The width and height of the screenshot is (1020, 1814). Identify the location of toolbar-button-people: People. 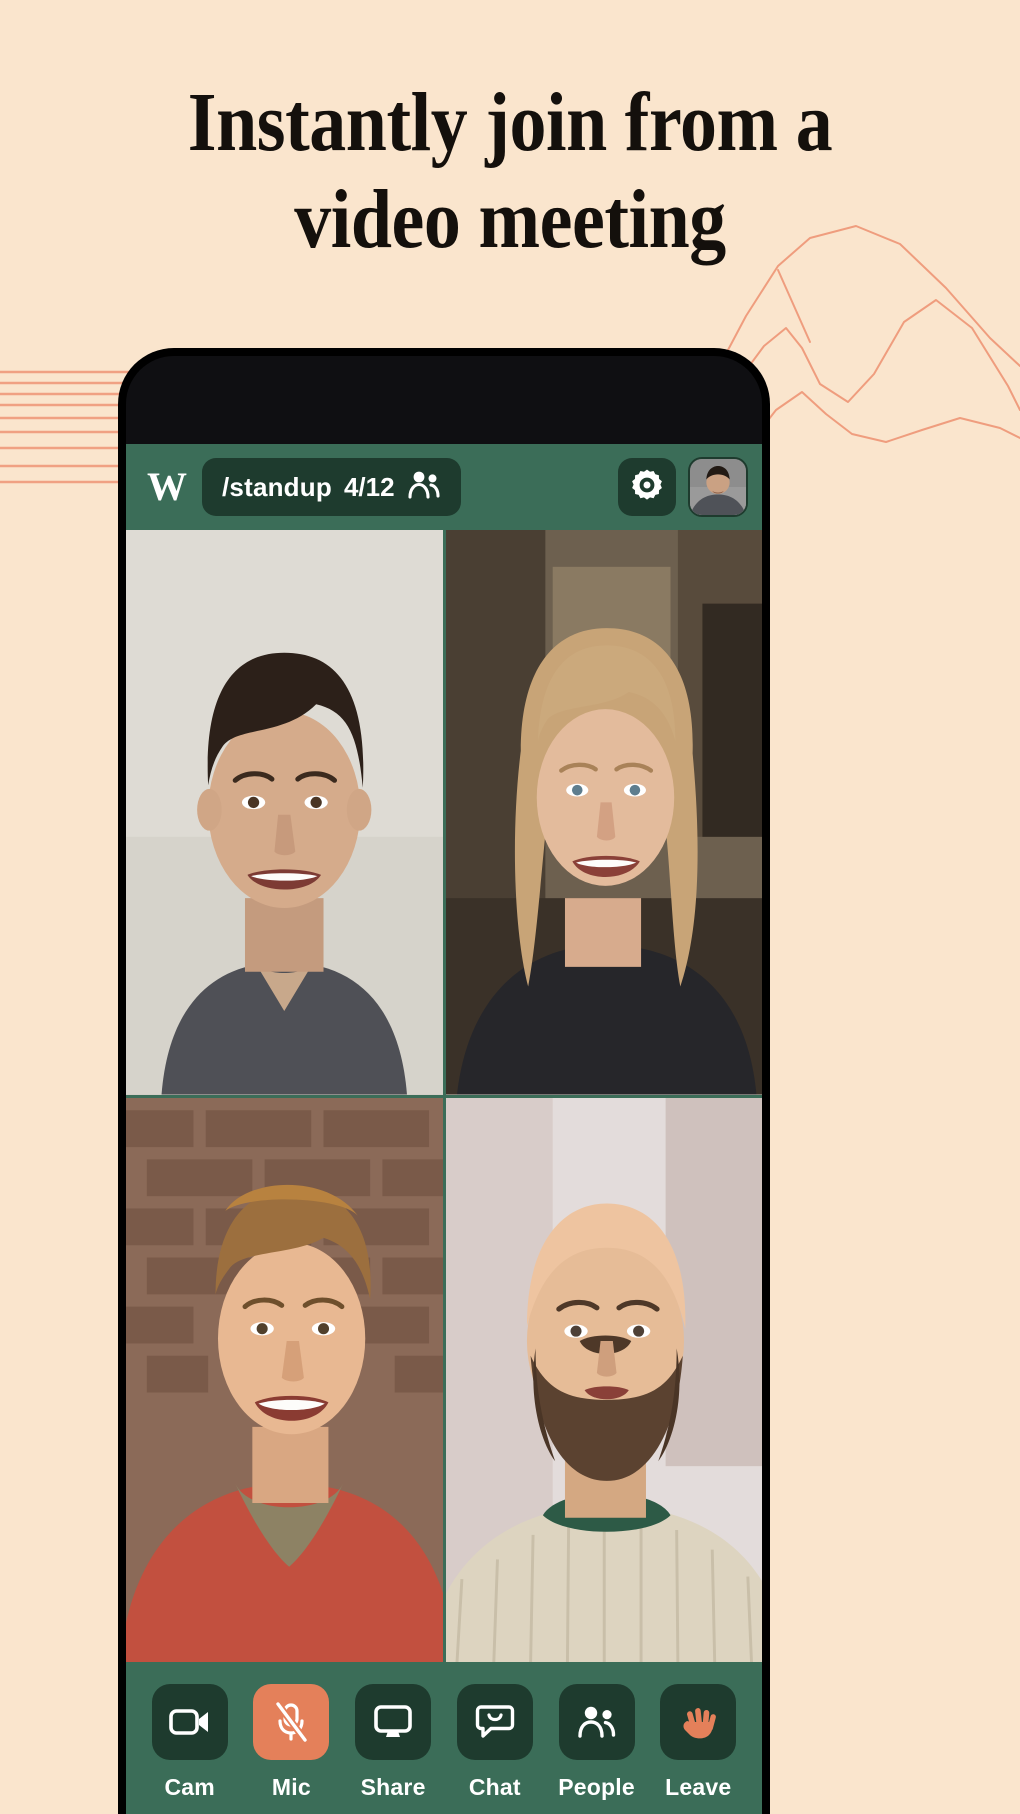
(597, 1742).